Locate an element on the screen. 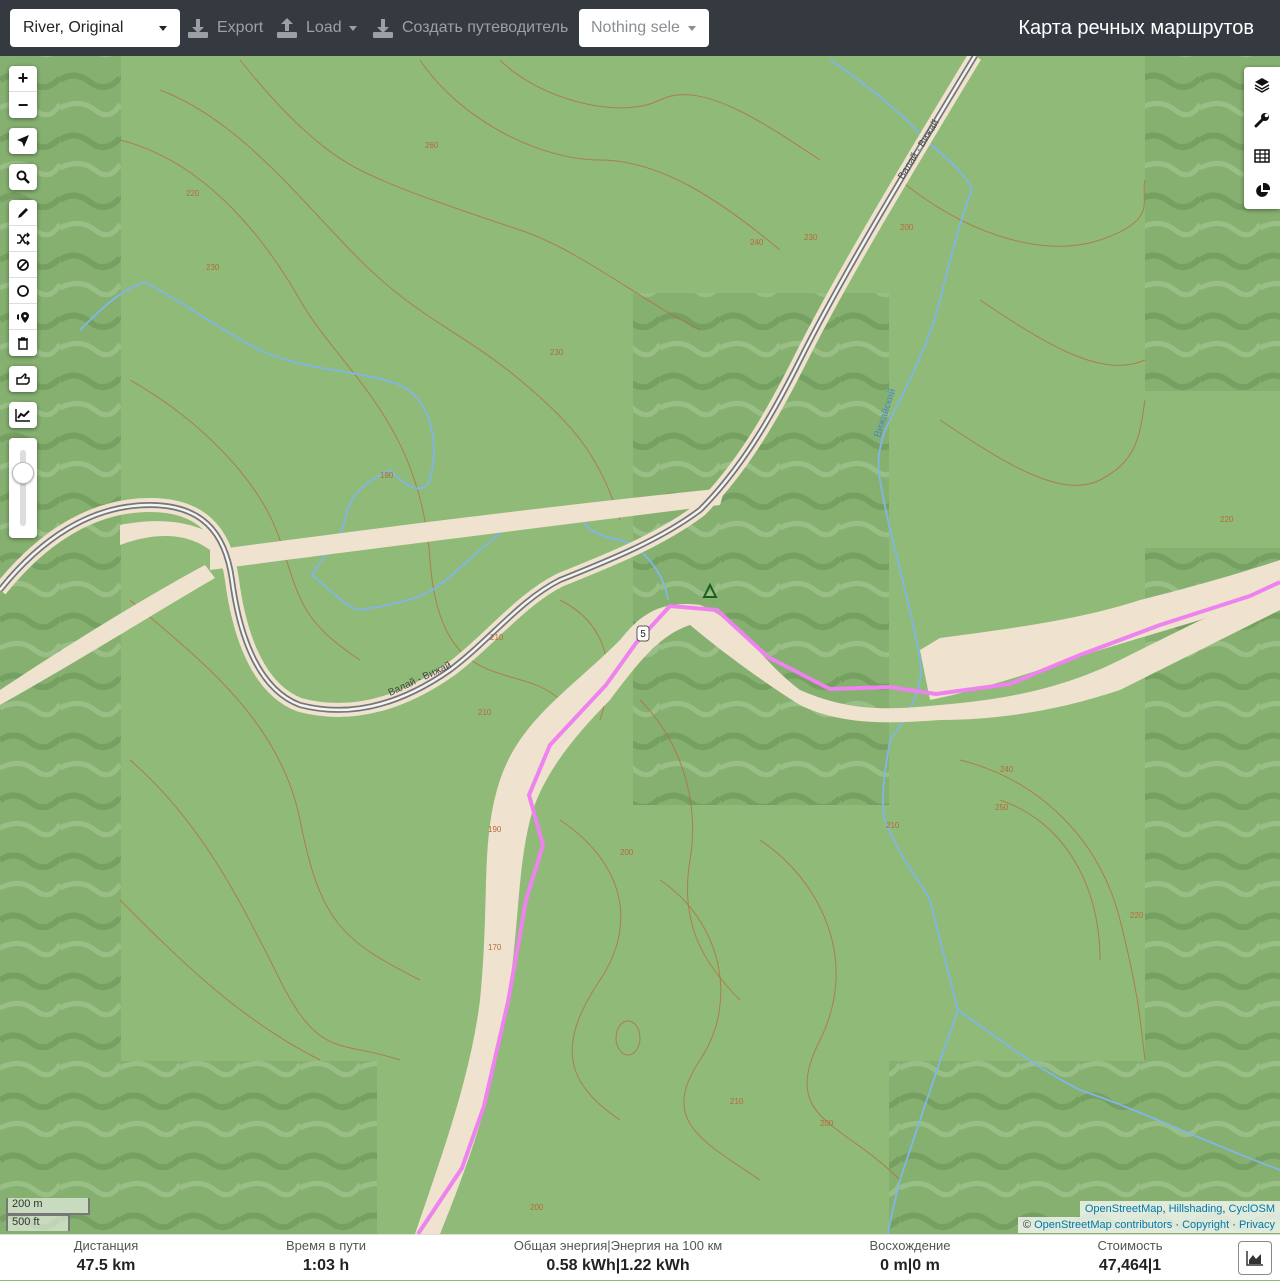 This screenshot has height=1281, width=1280. svg-text: 260 is located at coordinates (432, 145).